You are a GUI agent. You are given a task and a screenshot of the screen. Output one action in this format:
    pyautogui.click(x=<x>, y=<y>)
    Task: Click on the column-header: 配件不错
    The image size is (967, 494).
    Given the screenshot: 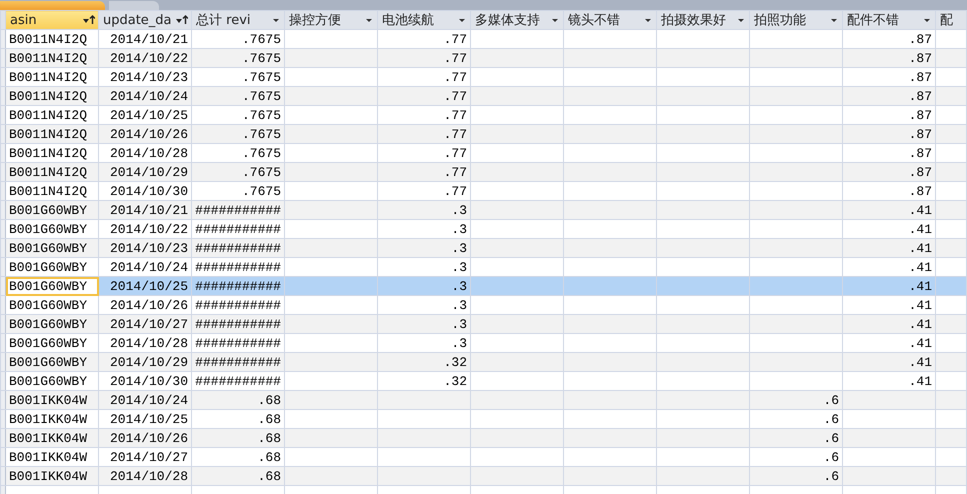 What is the action you would take?
    pyautogui.click(x=889, y=20)
    